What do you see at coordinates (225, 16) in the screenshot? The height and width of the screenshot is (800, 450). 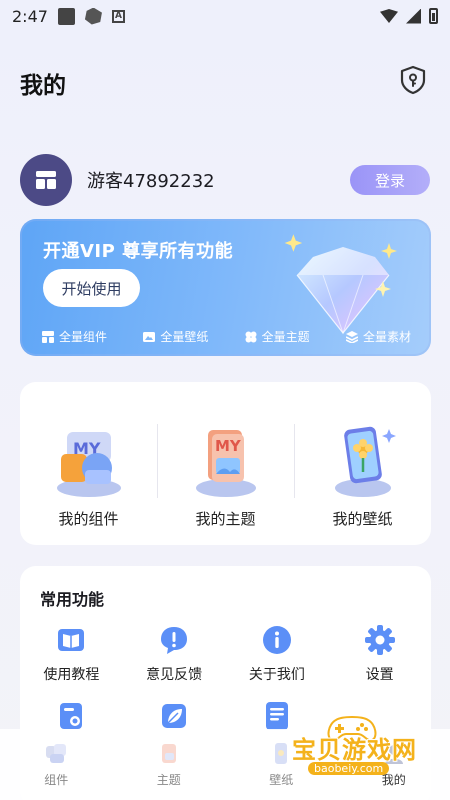 I see `status-bar: 2:47 A` at bounding box center [225, 16].